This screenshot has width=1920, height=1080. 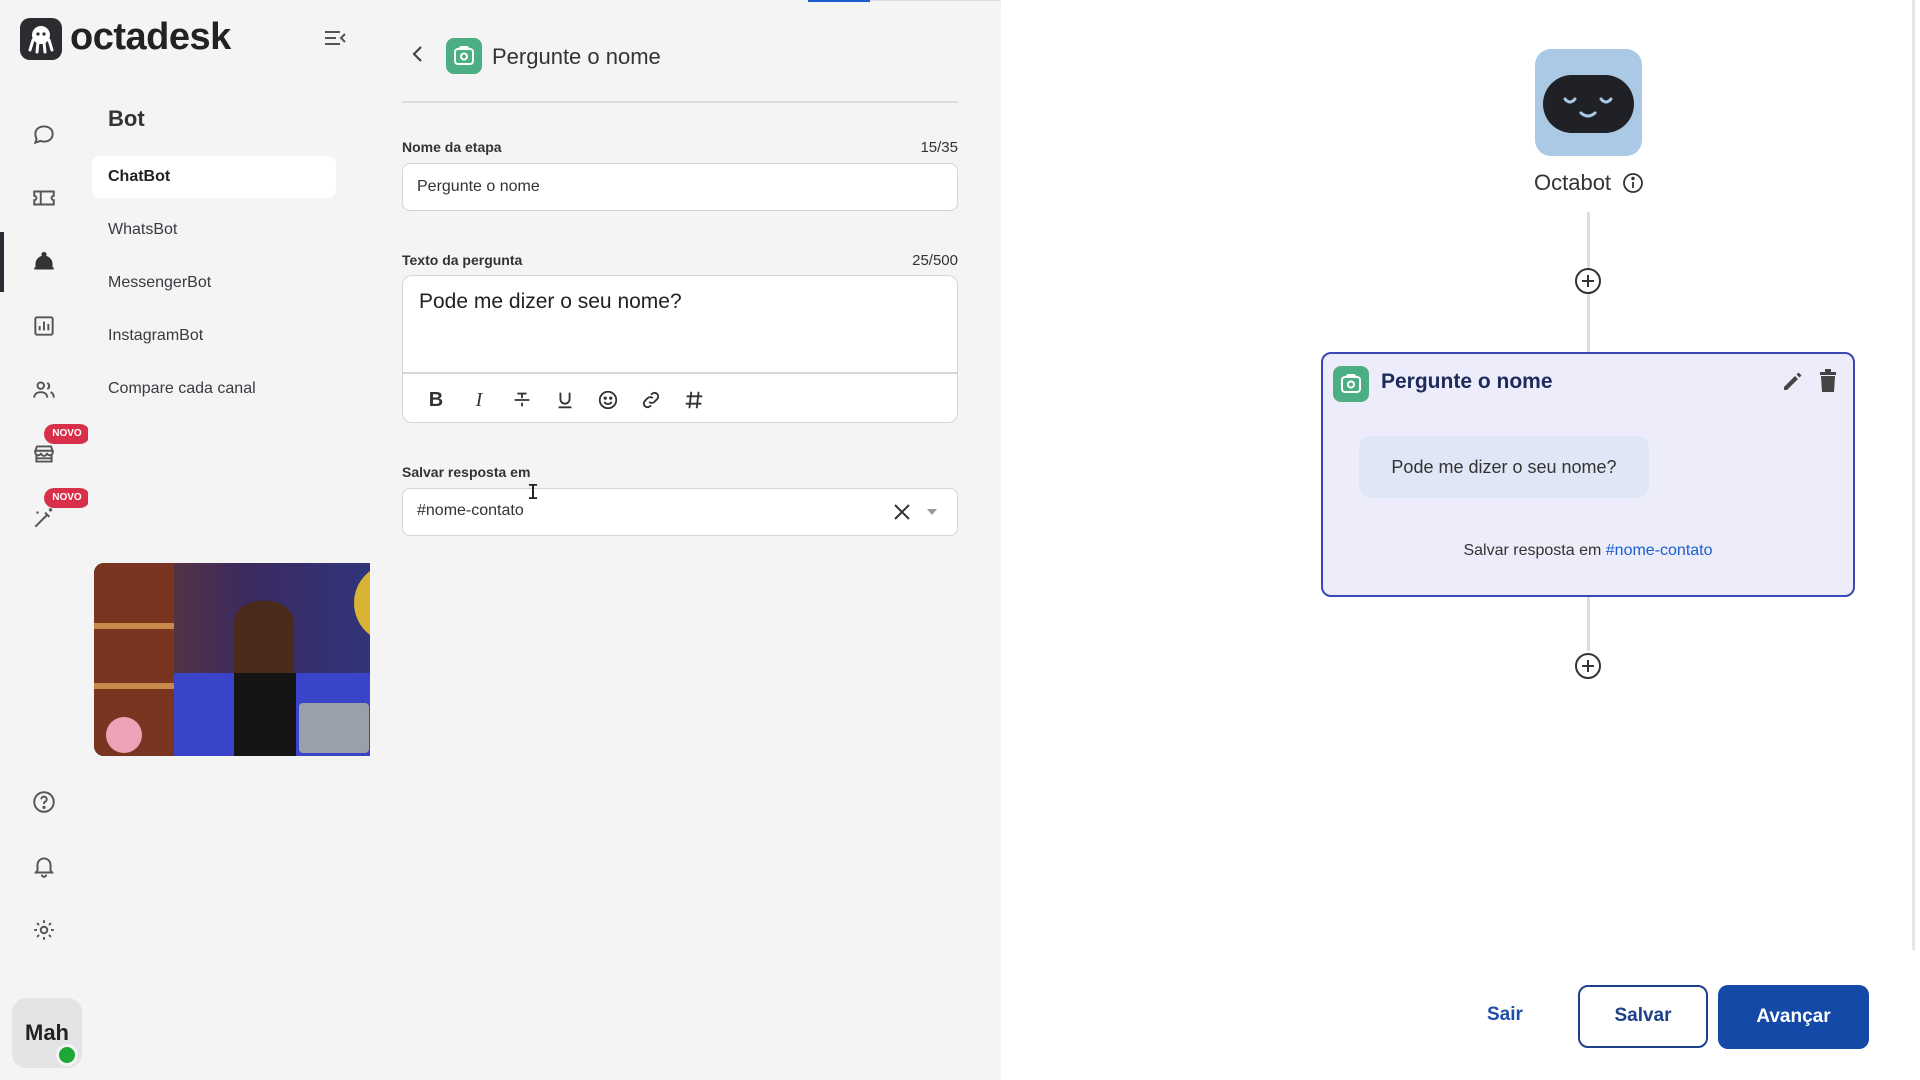 What do you see at coordinates (44, 326) in the screenshot?
I see `reports-icon` at bounding box center [44, 326].